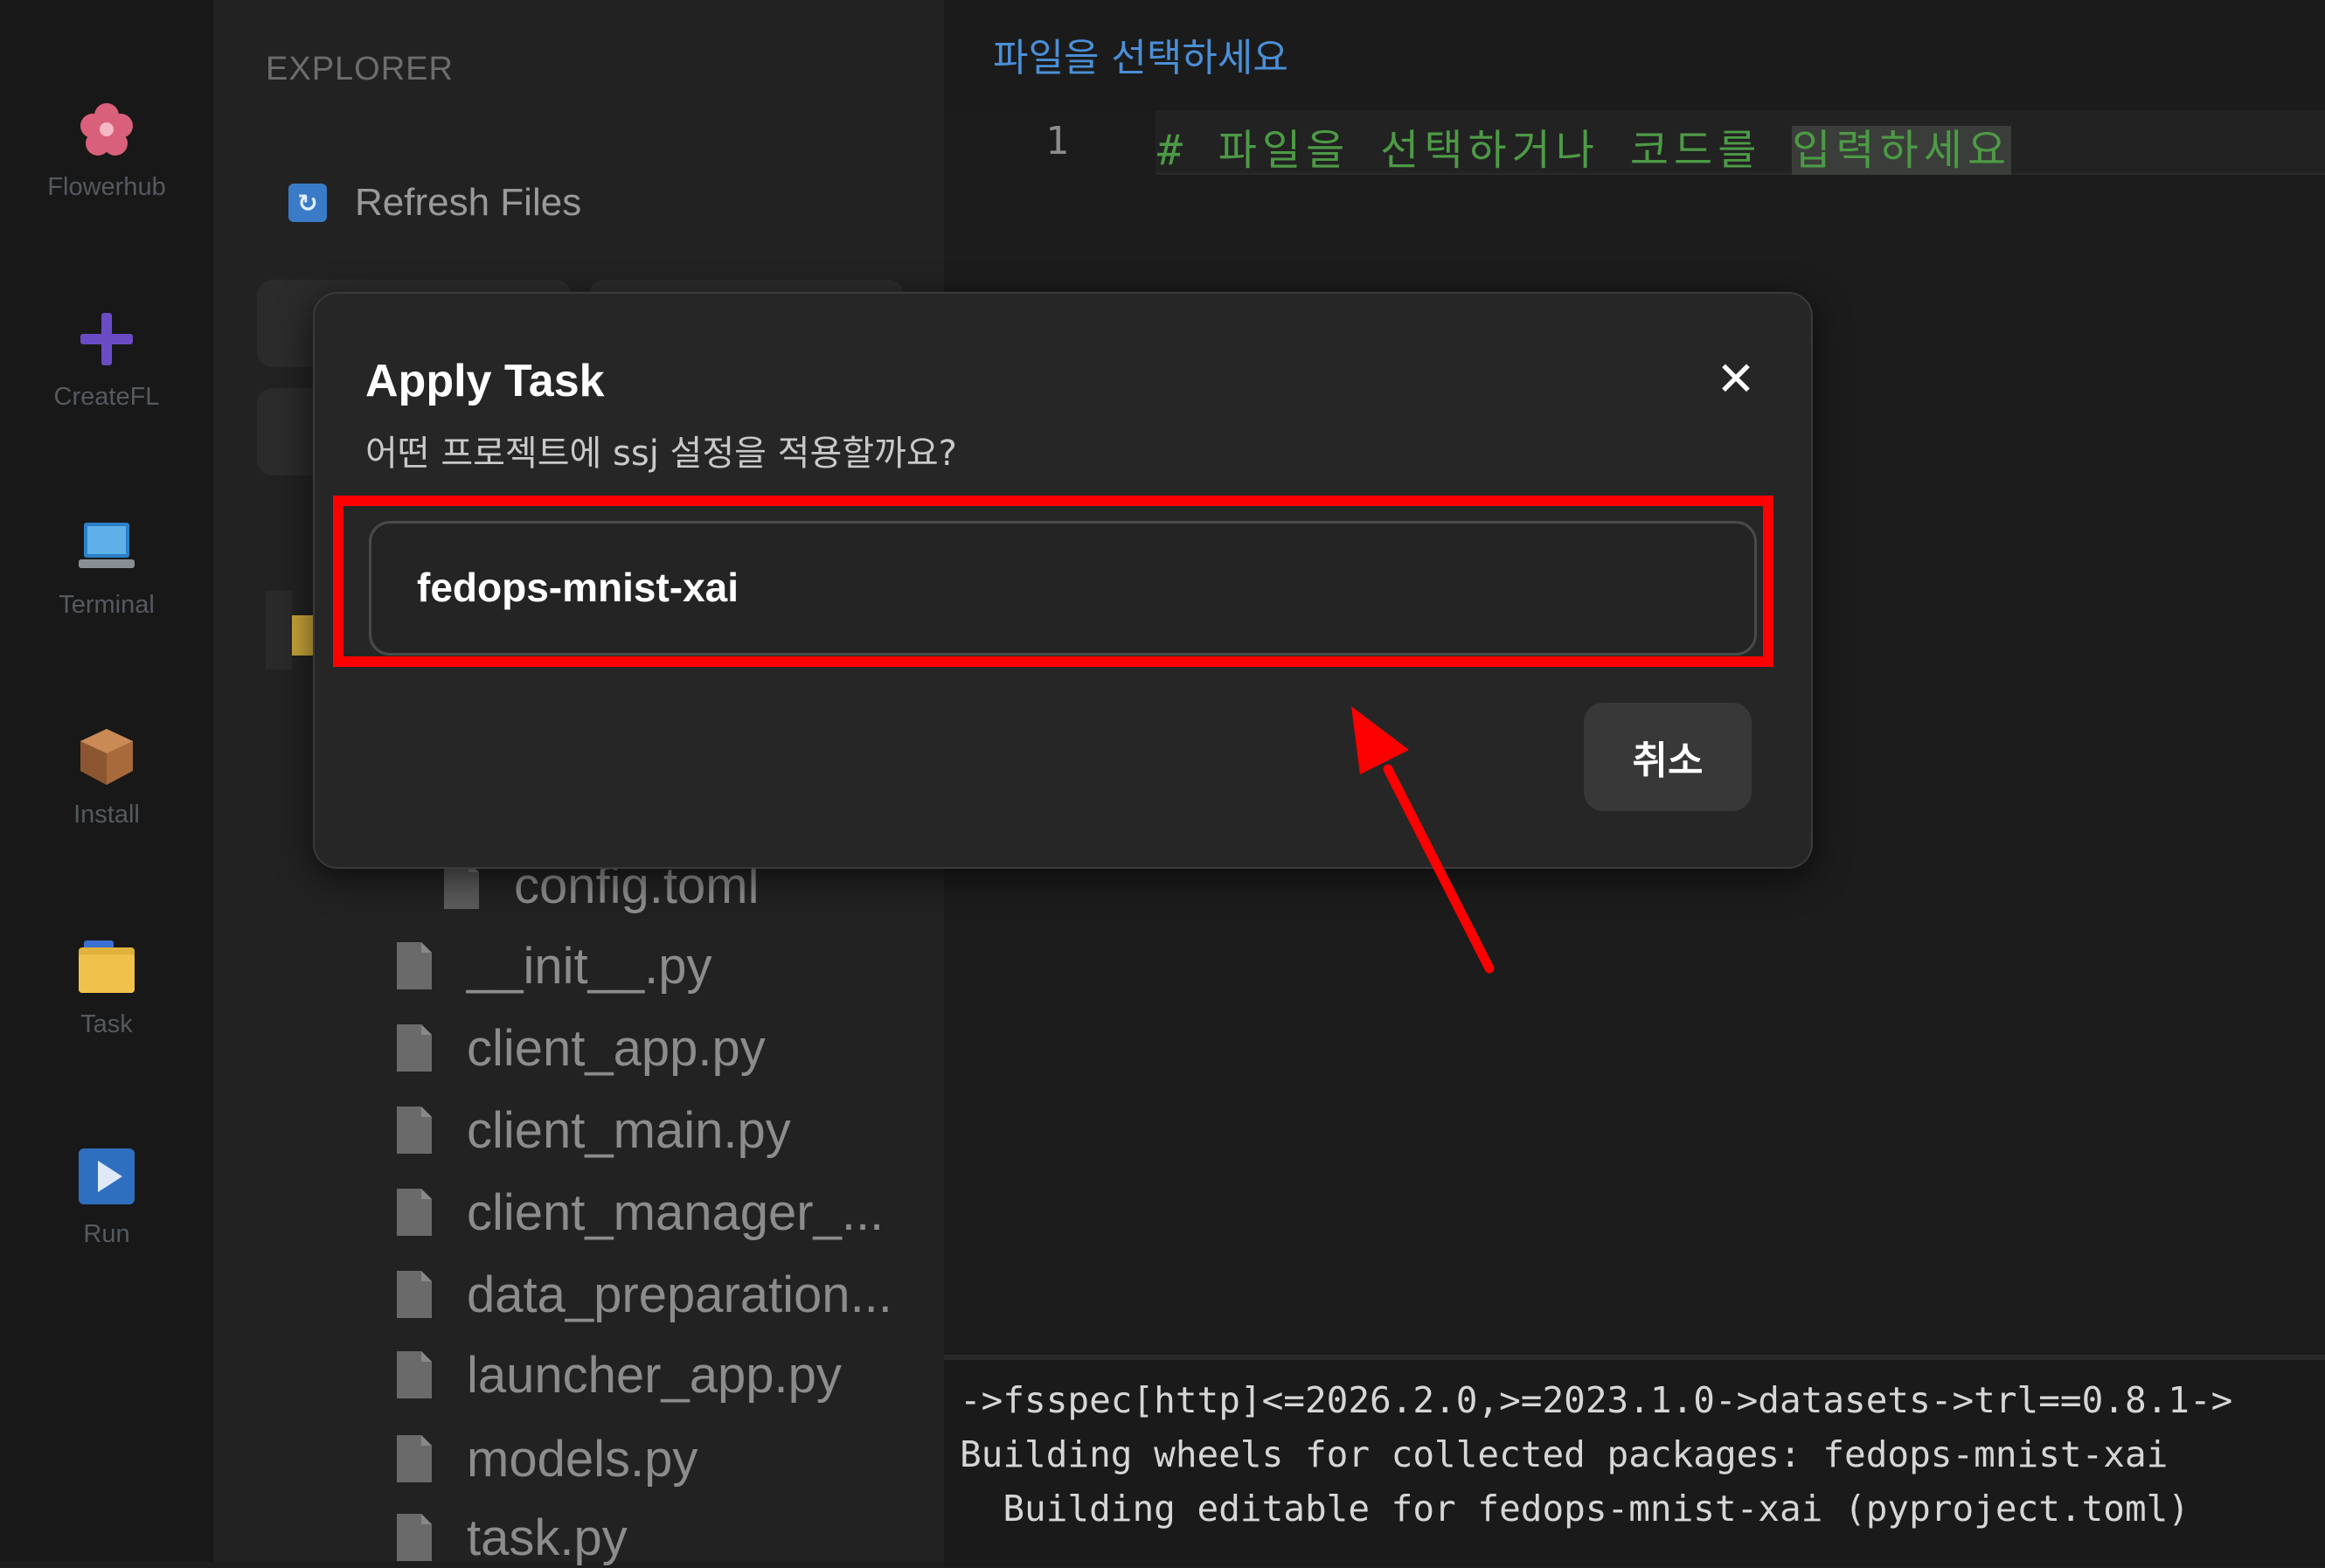 This screenshot has width=2325, height=1568. I want to click on line-number: 1, so click(1057, 141).